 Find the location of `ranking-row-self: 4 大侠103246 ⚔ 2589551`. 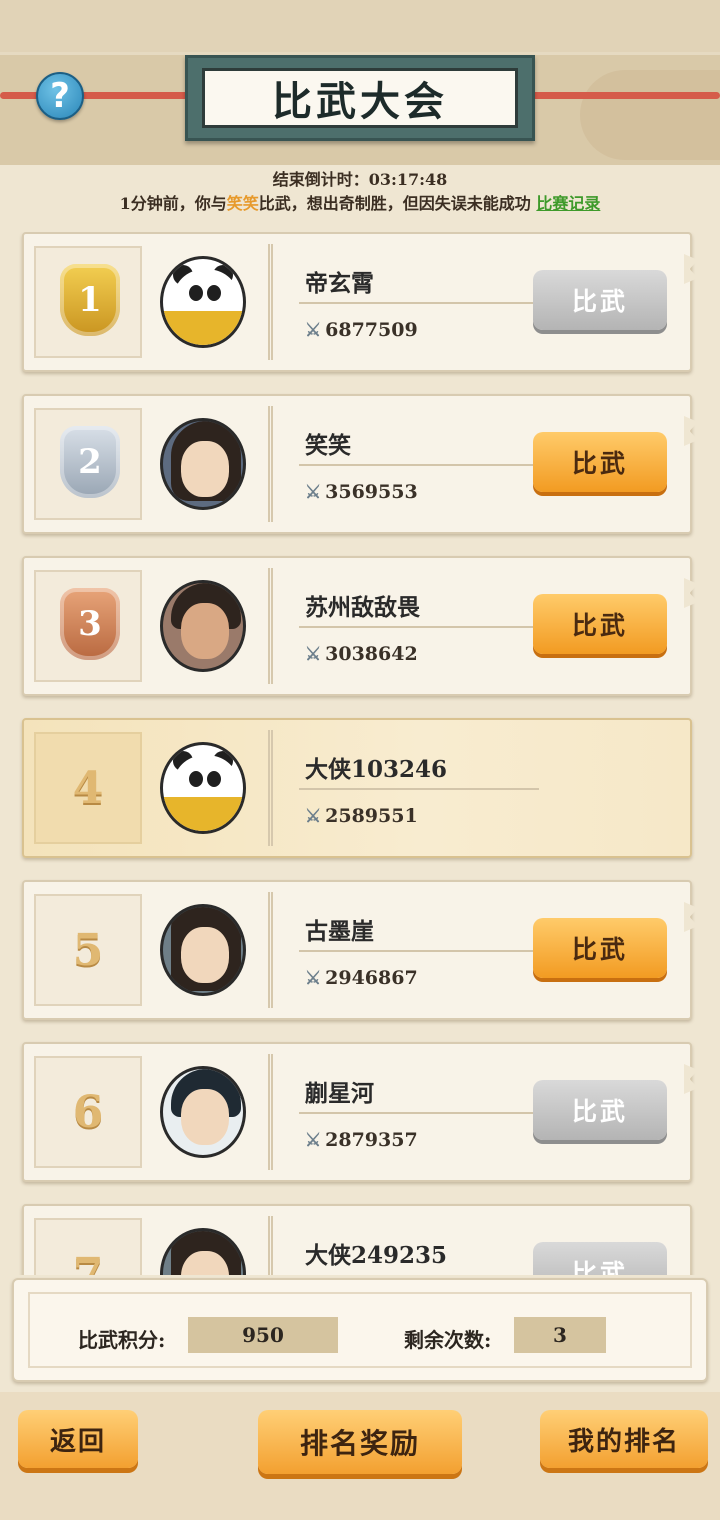

ranking-row-self: 4 大侠103246 ⚔ 2589551 is located at coordinates (357, 788).